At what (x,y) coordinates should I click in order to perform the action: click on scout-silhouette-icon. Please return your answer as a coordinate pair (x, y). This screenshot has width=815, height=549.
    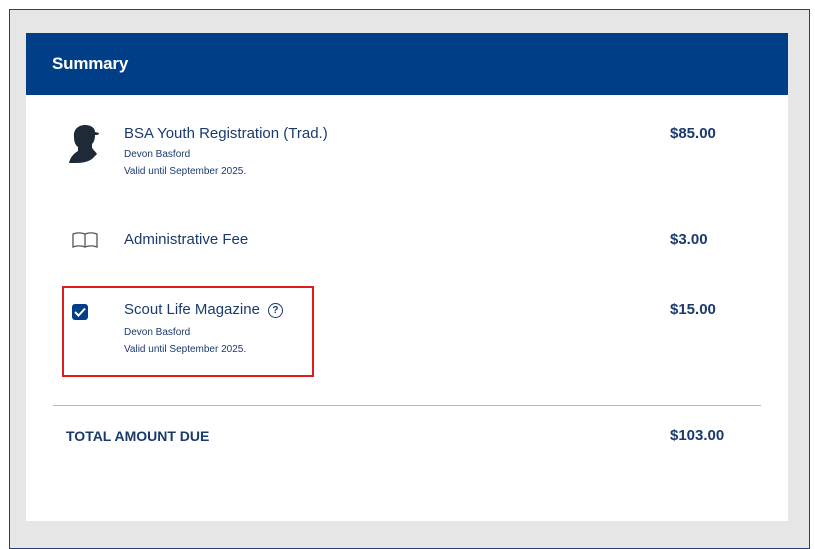
    Looking at the image, I should click on (84, 146).